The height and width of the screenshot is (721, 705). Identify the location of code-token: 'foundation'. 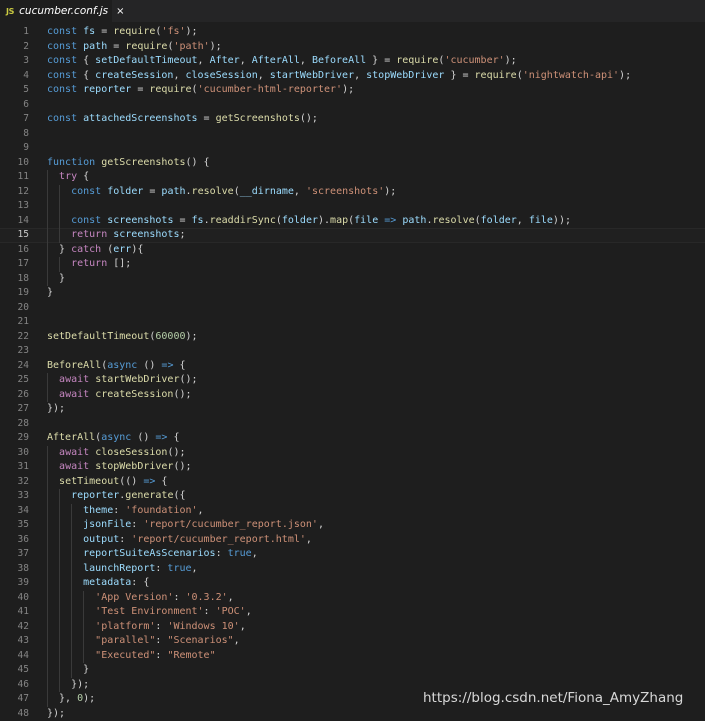
(161, 510).